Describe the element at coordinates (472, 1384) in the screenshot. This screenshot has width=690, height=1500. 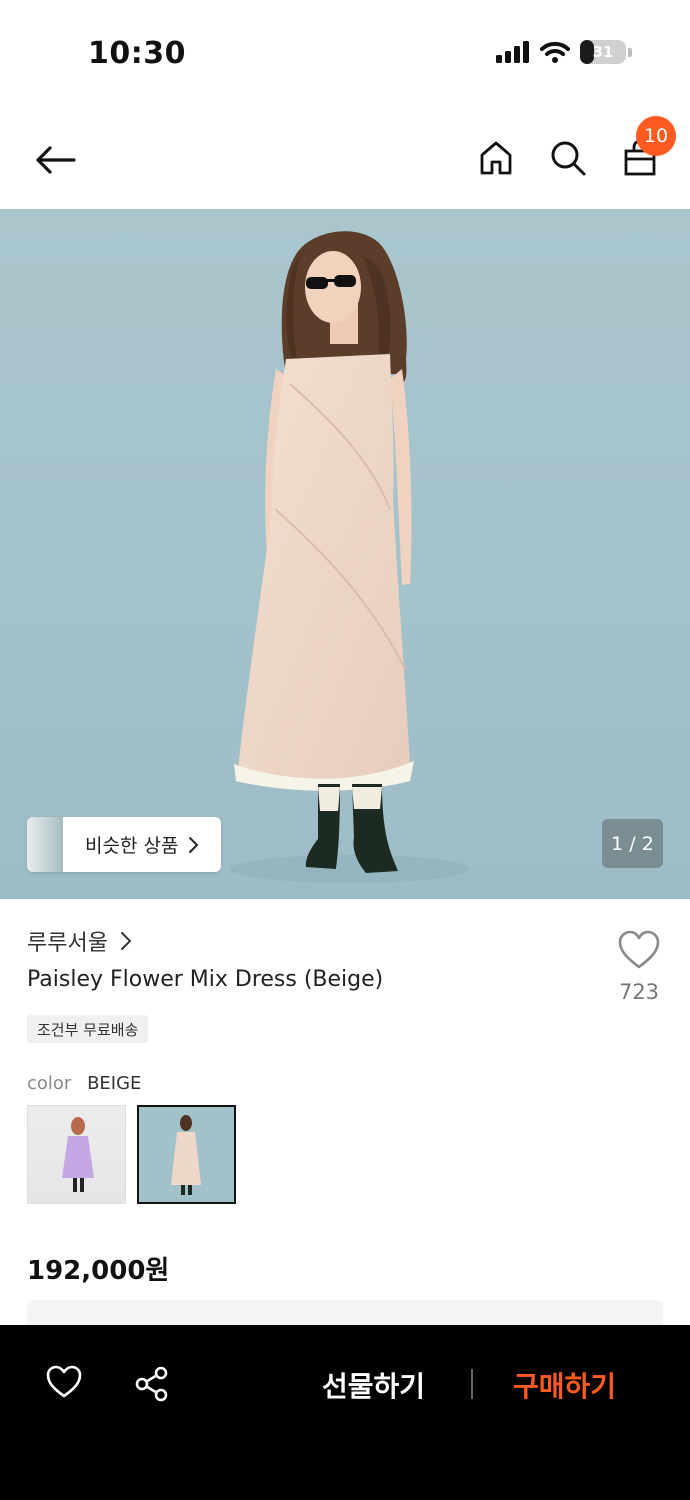
I see `bottom-bar-divider` at that location.